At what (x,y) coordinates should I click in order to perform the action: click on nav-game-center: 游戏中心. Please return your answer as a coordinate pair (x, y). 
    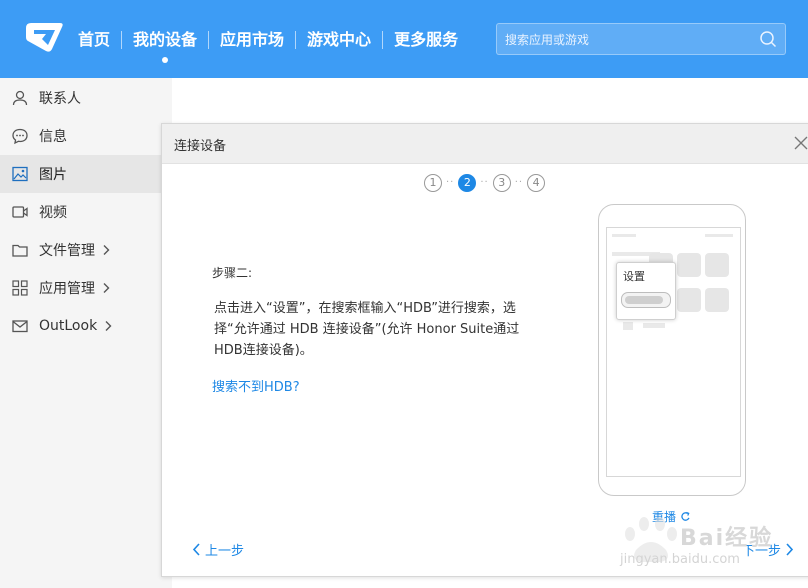
    Looking at the image, I should click on (339, 40).